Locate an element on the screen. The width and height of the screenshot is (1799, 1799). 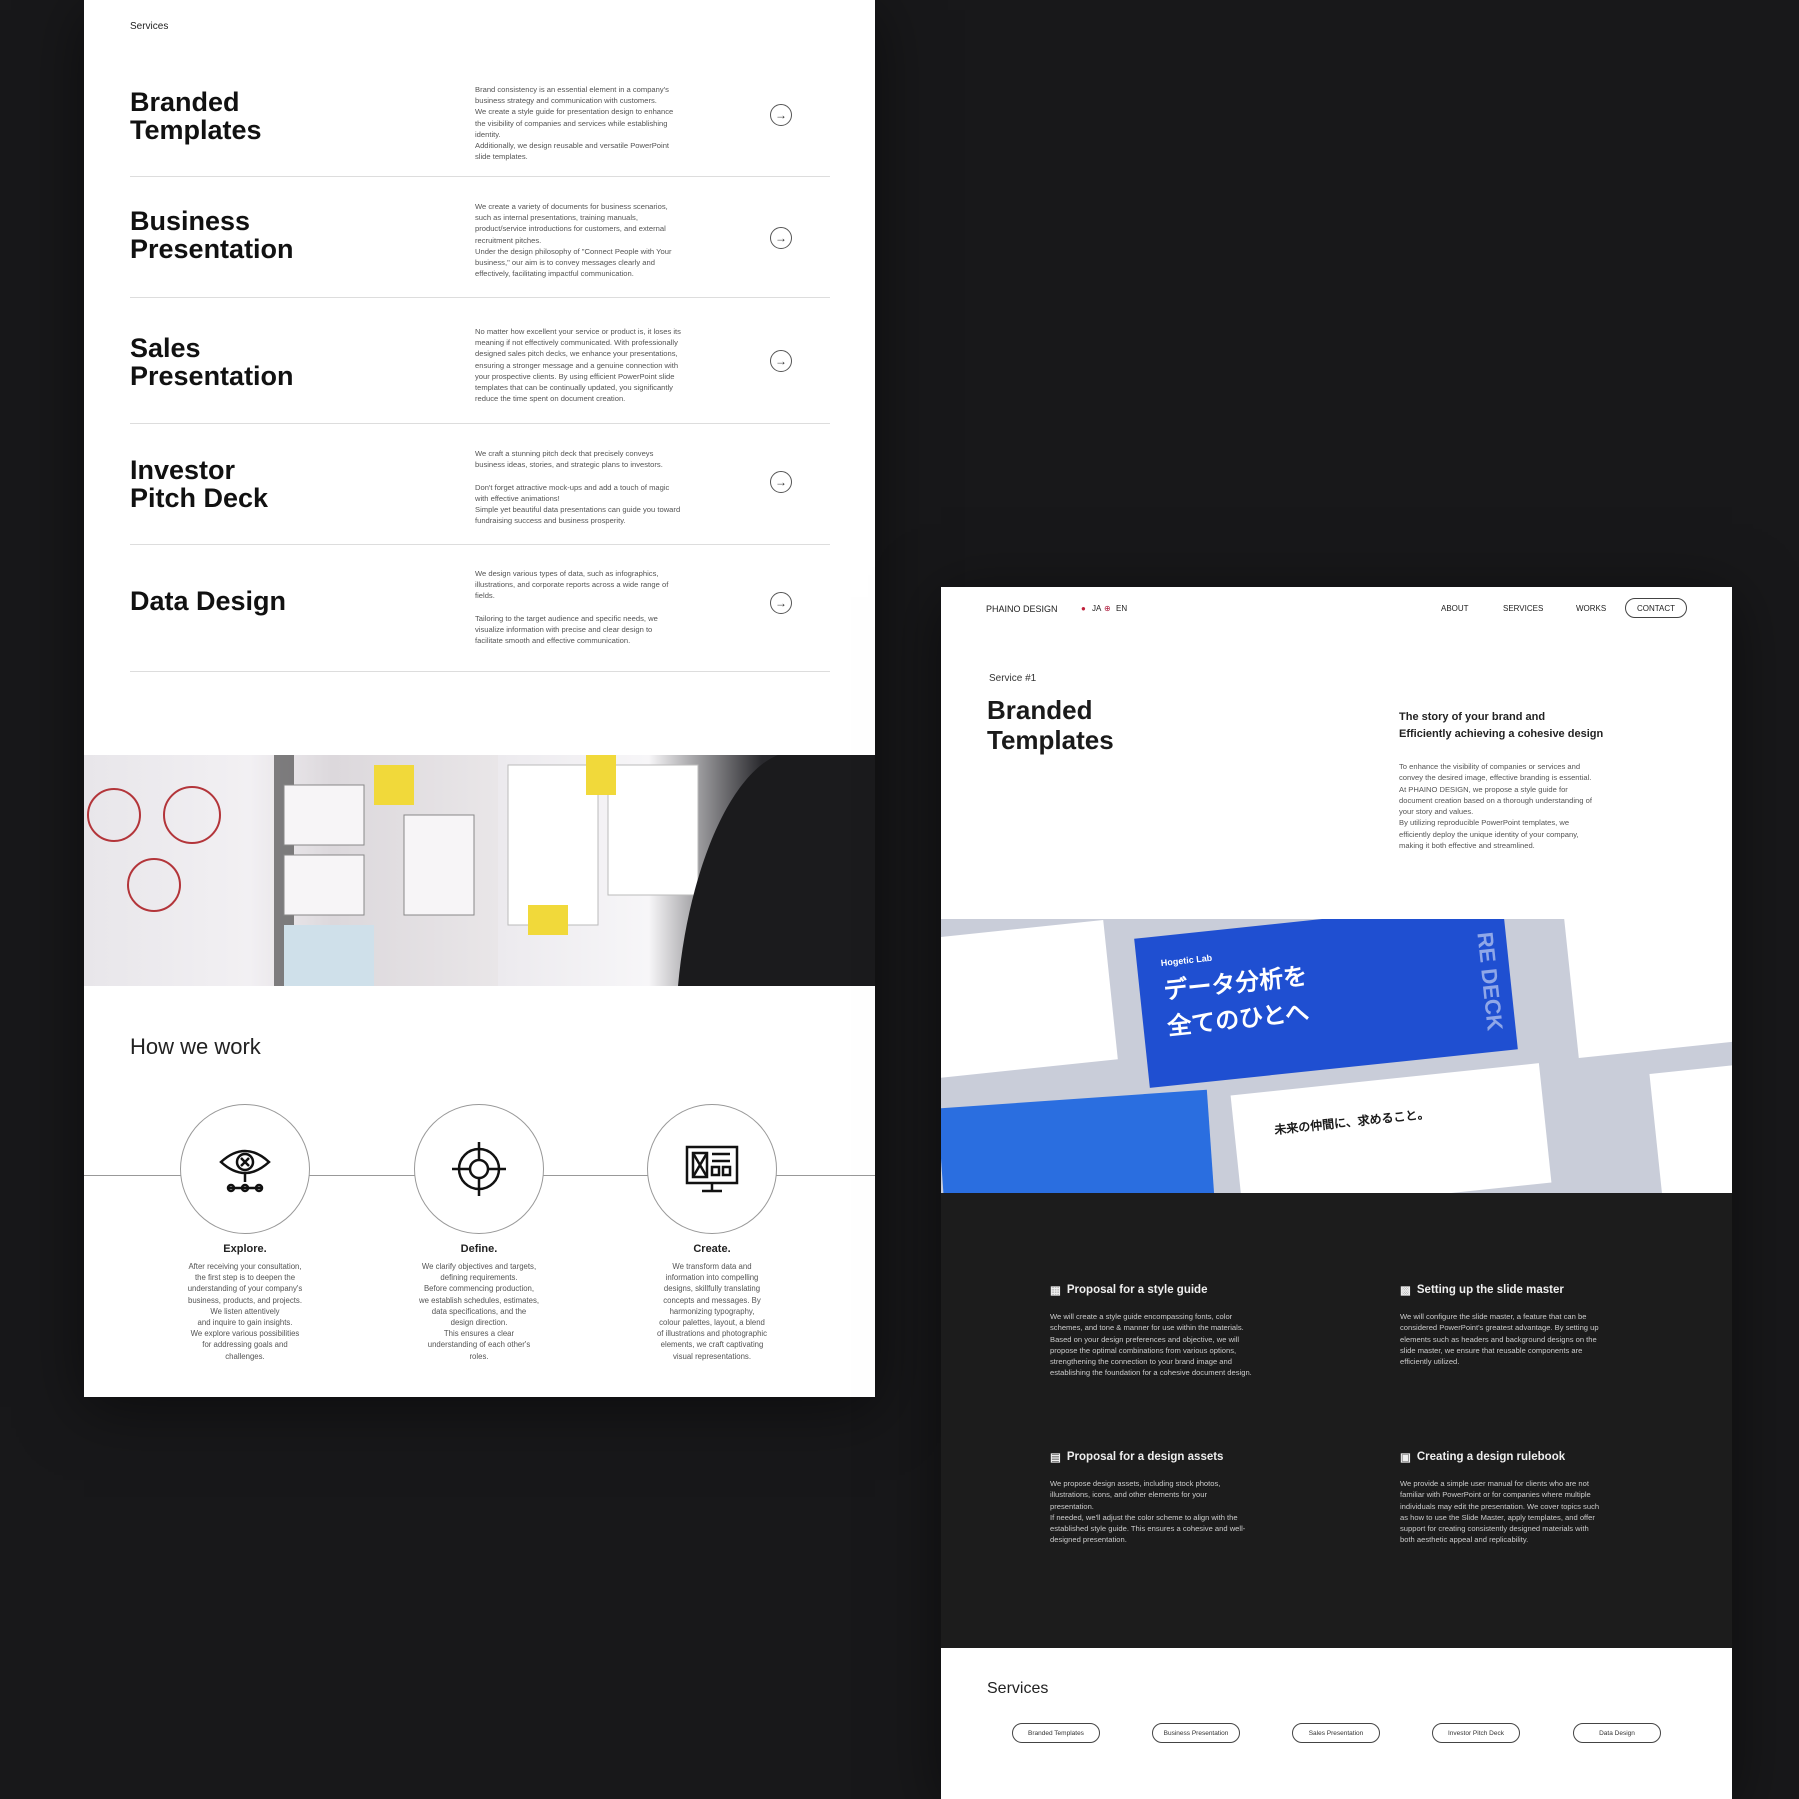
services-heading: Services is located at coordinates (1018, 1688).